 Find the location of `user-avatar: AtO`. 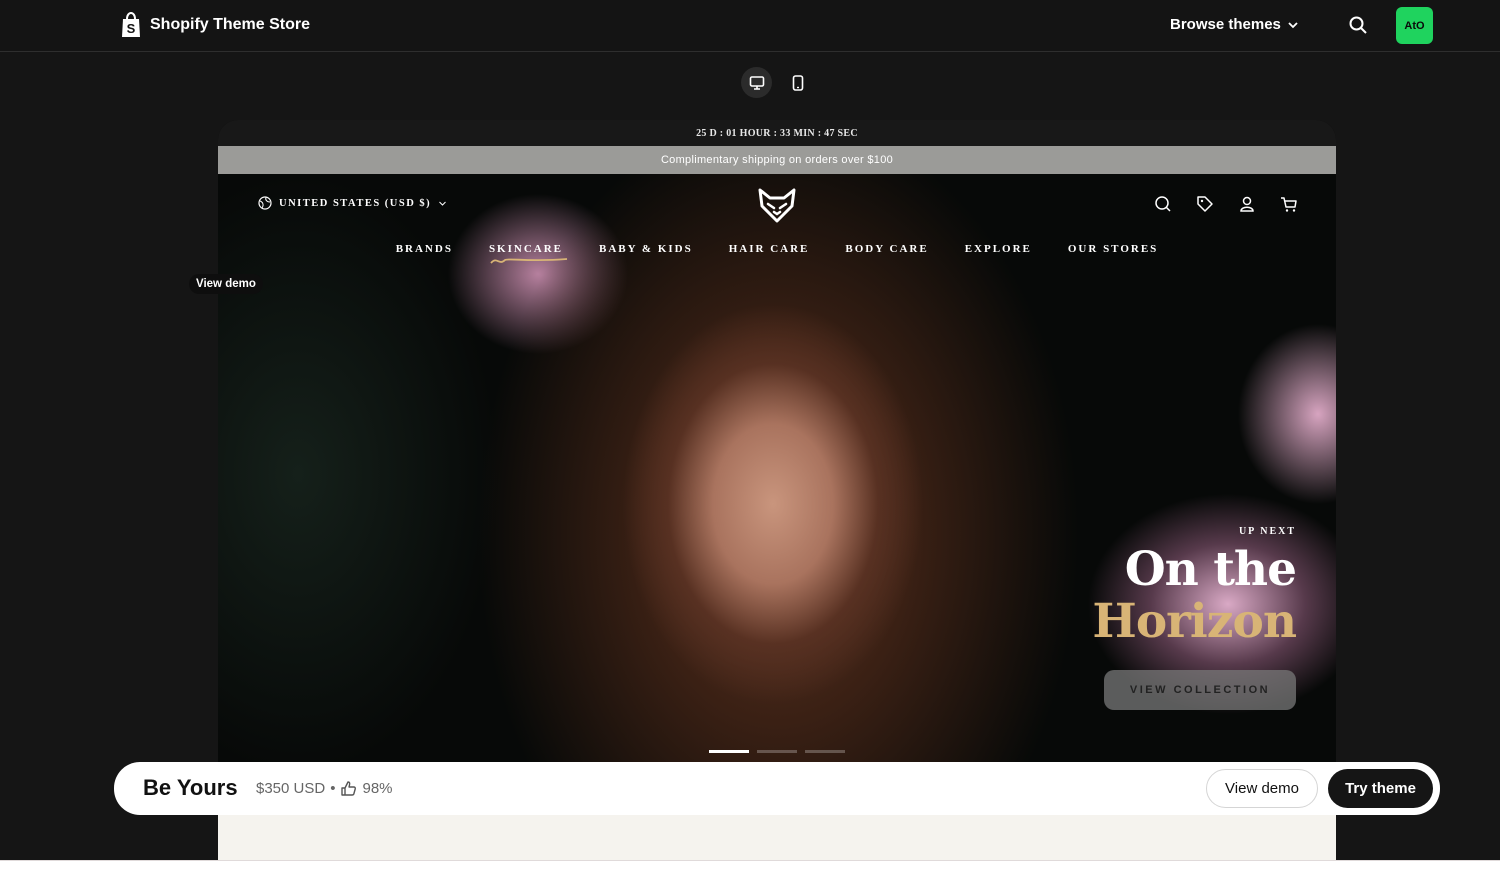

user-avatar: AtO is located at coordinates (1414, 25).